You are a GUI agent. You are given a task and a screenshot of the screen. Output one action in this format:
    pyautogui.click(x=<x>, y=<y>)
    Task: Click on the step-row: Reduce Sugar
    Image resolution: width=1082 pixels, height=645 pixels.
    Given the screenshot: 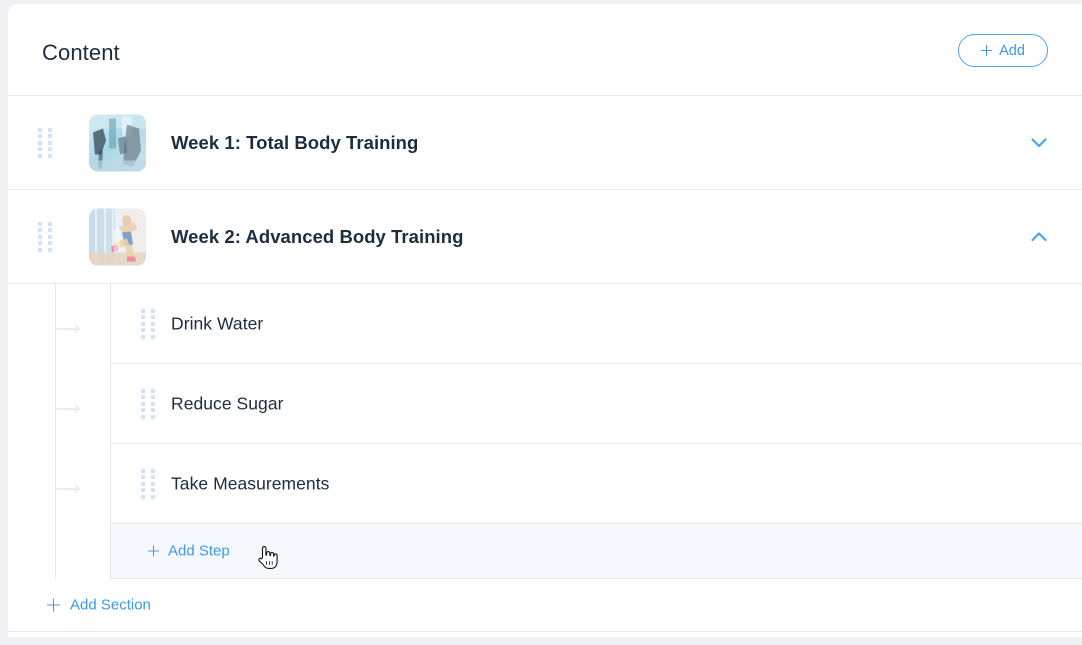 What is the action you would take?
    pyautogui.click(x=596, y=404)
    